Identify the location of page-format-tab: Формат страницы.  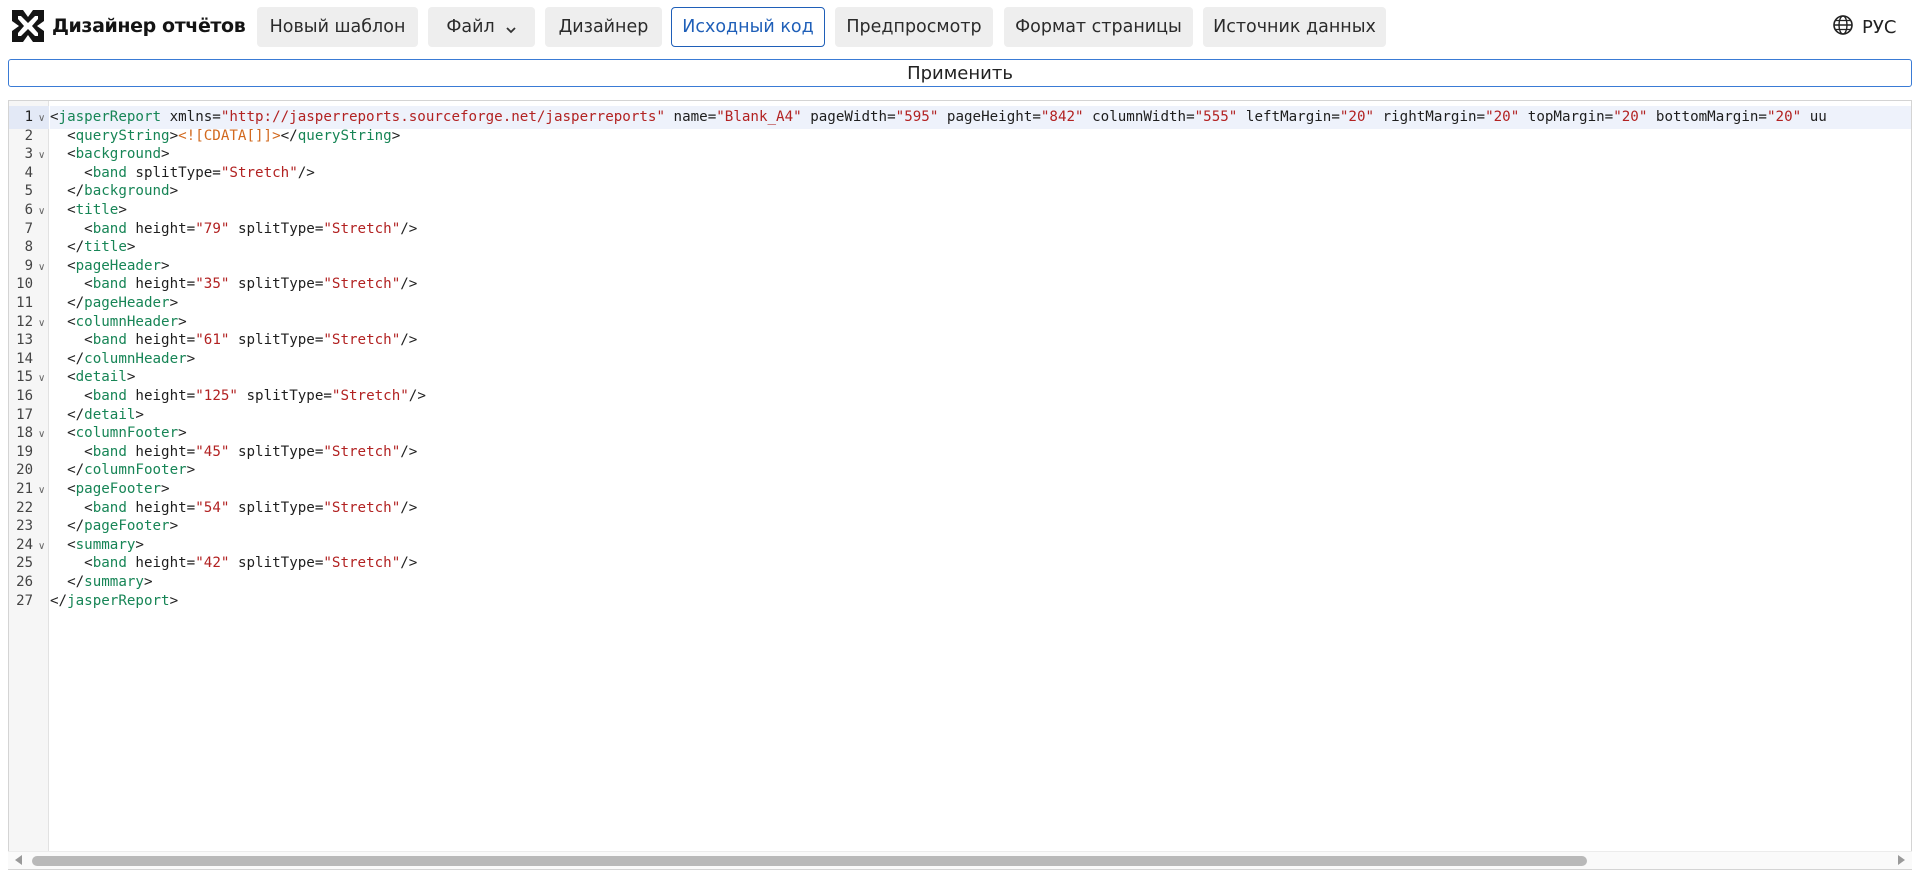
(1098, 27).